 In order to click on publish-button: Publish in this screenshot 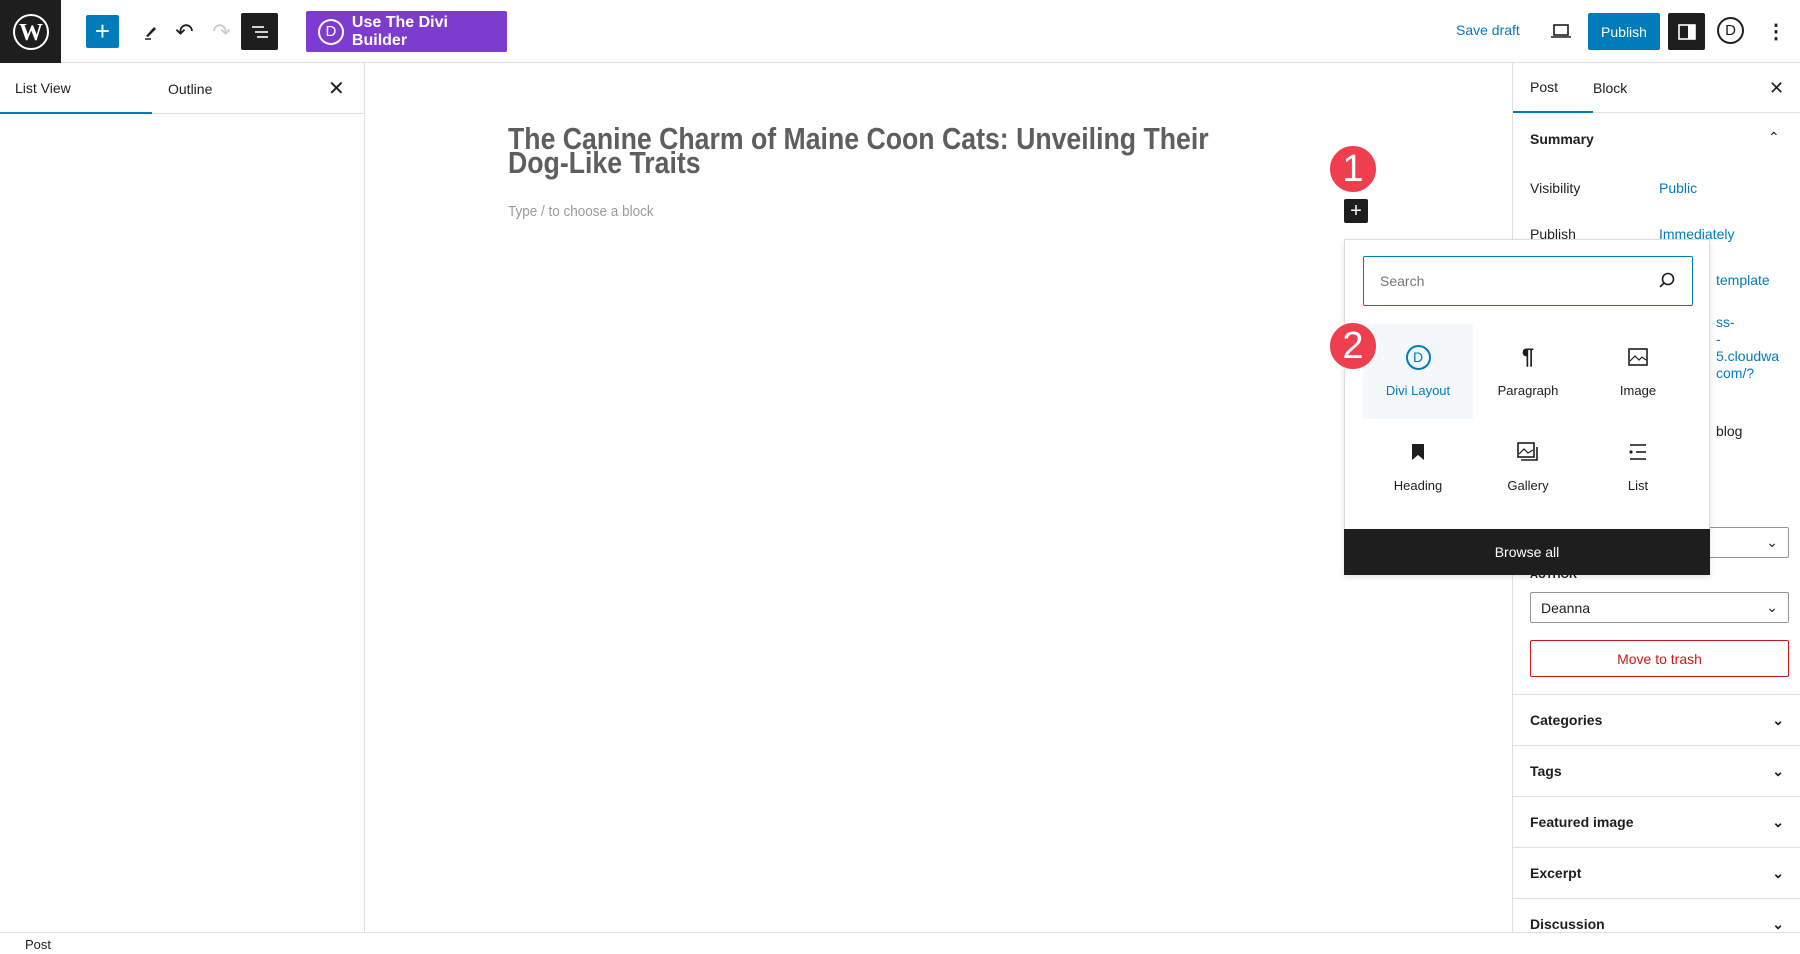, I will do `click(1624, 31)`.